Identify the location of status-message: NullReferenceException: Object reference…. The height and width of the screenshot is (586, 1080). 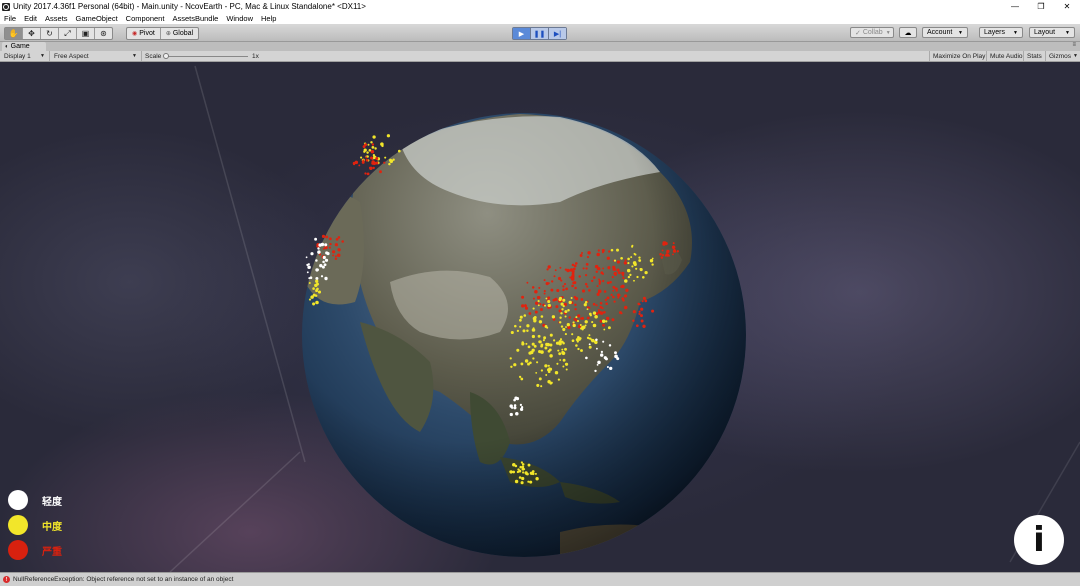
(123, 579).